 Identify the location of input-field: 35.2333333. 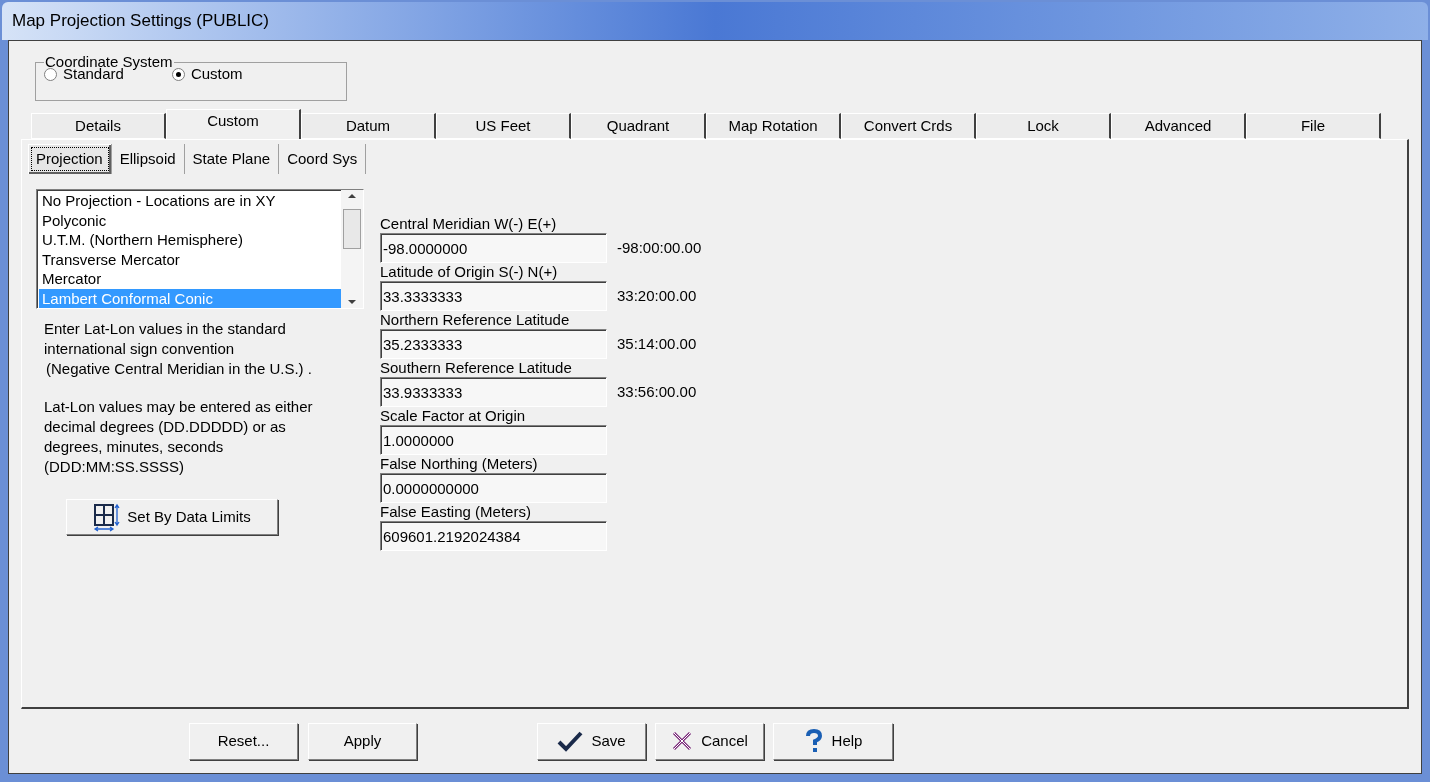
(493, 344).